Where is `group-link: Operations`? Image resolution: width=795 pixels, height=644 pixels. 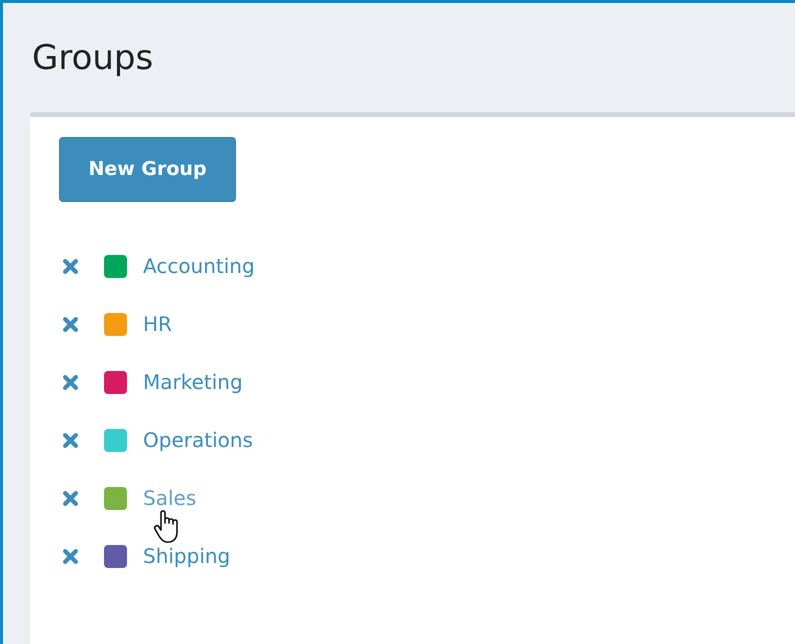 group-link: Operations is located at coordinates (198, 440).